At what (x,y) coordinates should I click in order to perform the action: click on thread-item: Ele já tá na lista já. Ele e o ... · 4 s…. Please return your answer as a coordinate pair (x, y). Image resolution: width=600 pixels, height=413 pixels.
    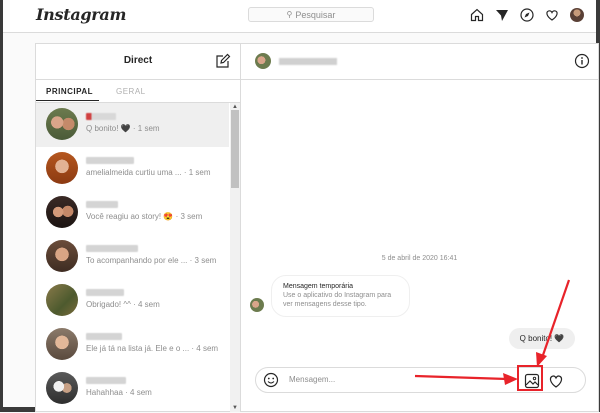
    Looking at the image, I should click on (132, 345).